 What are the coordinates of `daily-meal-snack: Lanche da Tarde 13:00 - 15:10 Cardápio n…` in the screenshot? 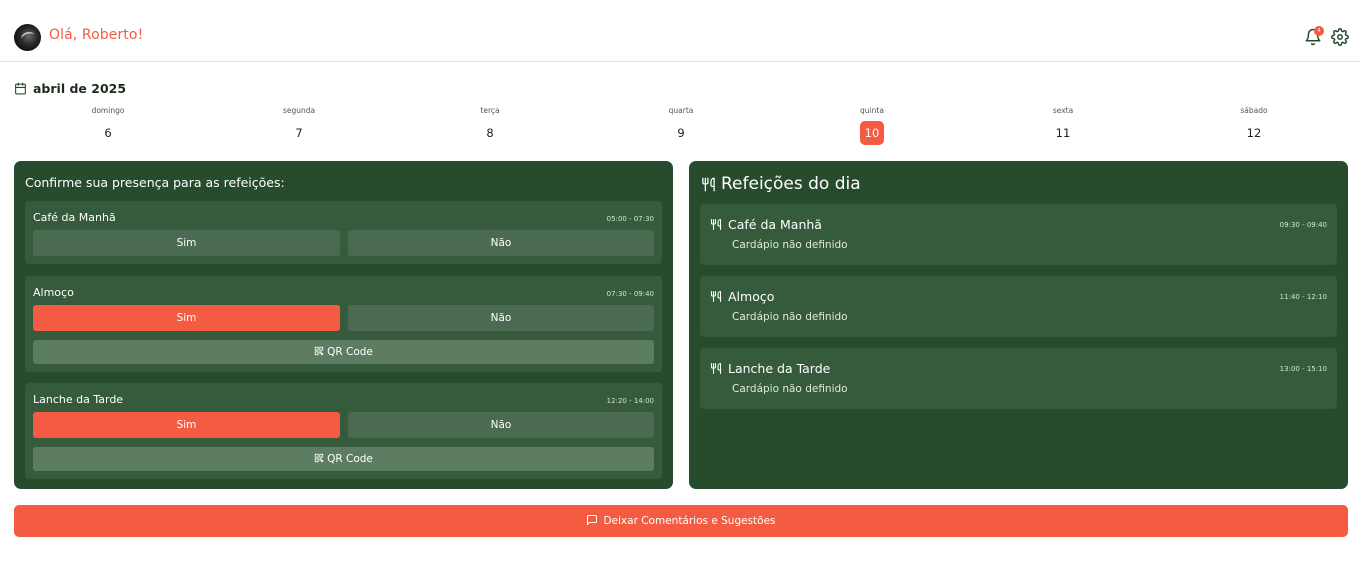 It's located at (1018, 378).